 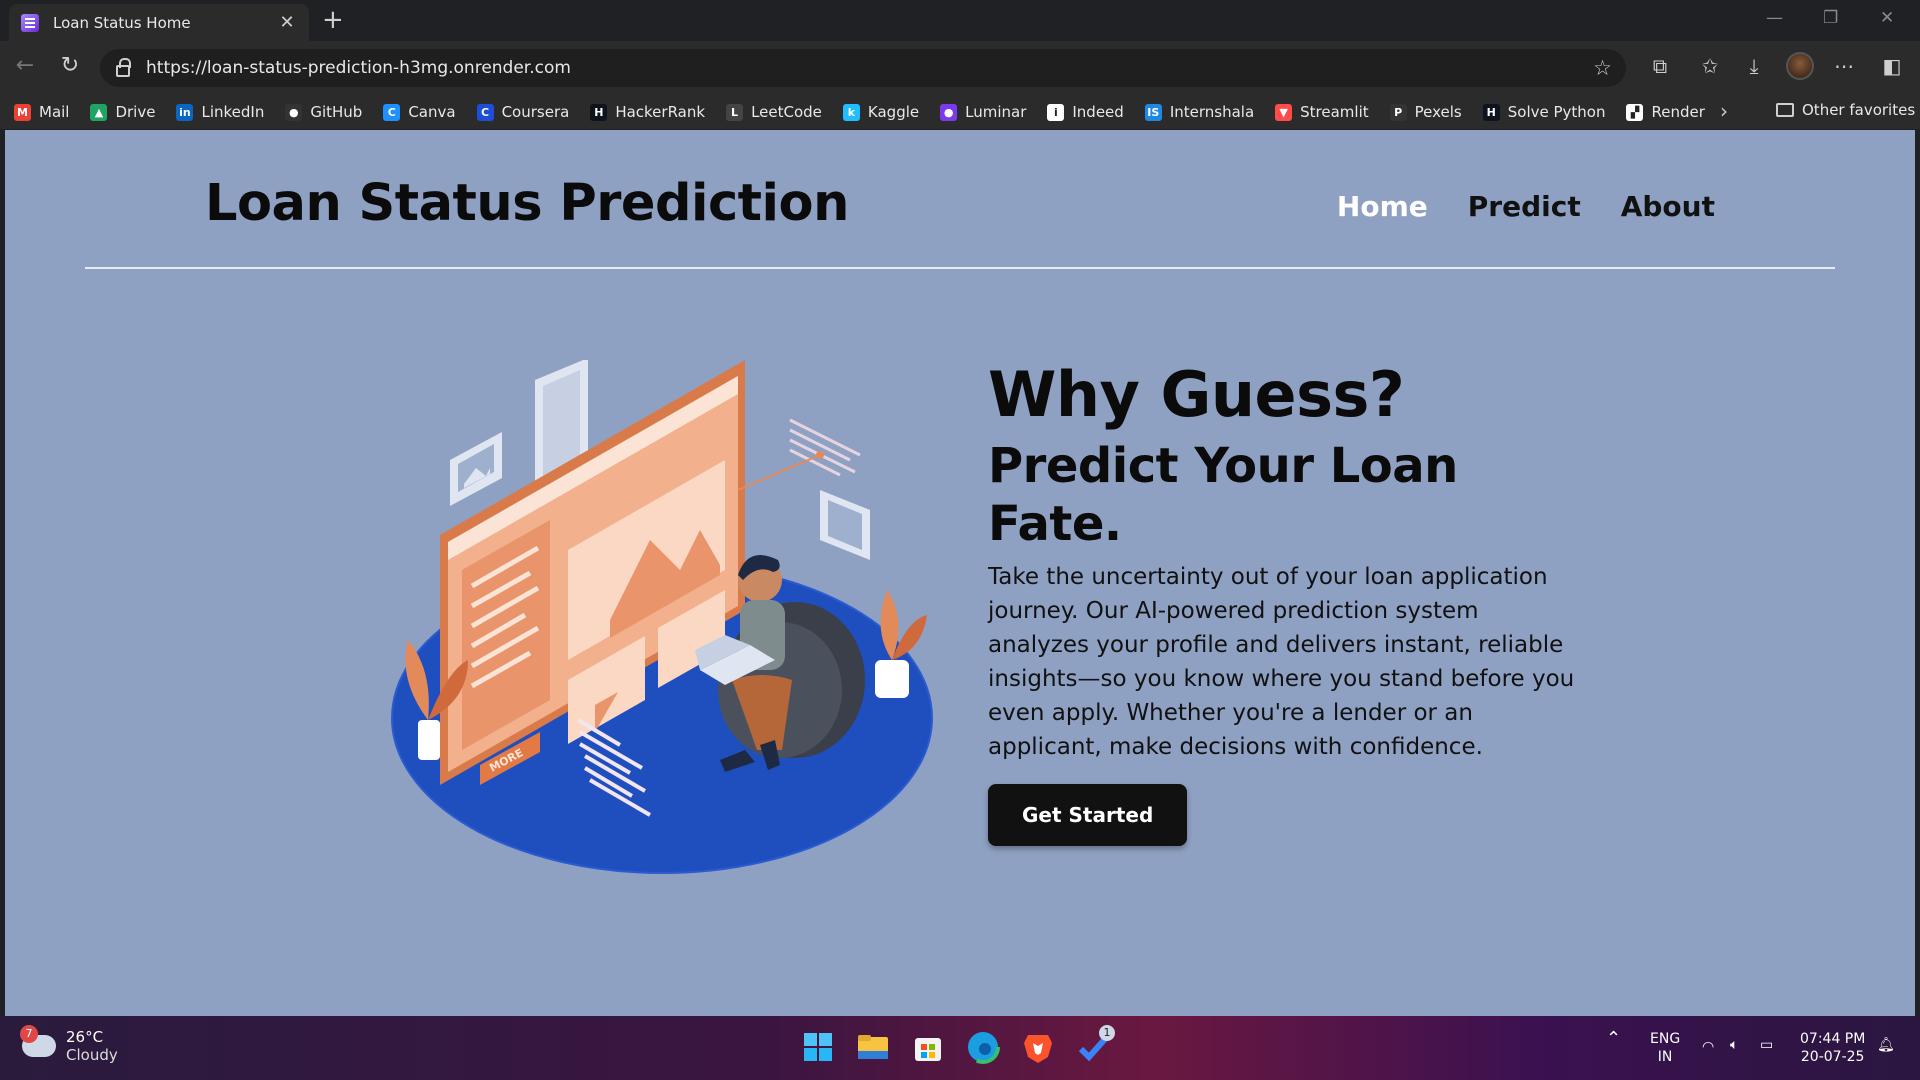 What do you see at coordinates (392, 112) in the screenshot?
I see `canva-icon: C` at bounding box center [392, 112].